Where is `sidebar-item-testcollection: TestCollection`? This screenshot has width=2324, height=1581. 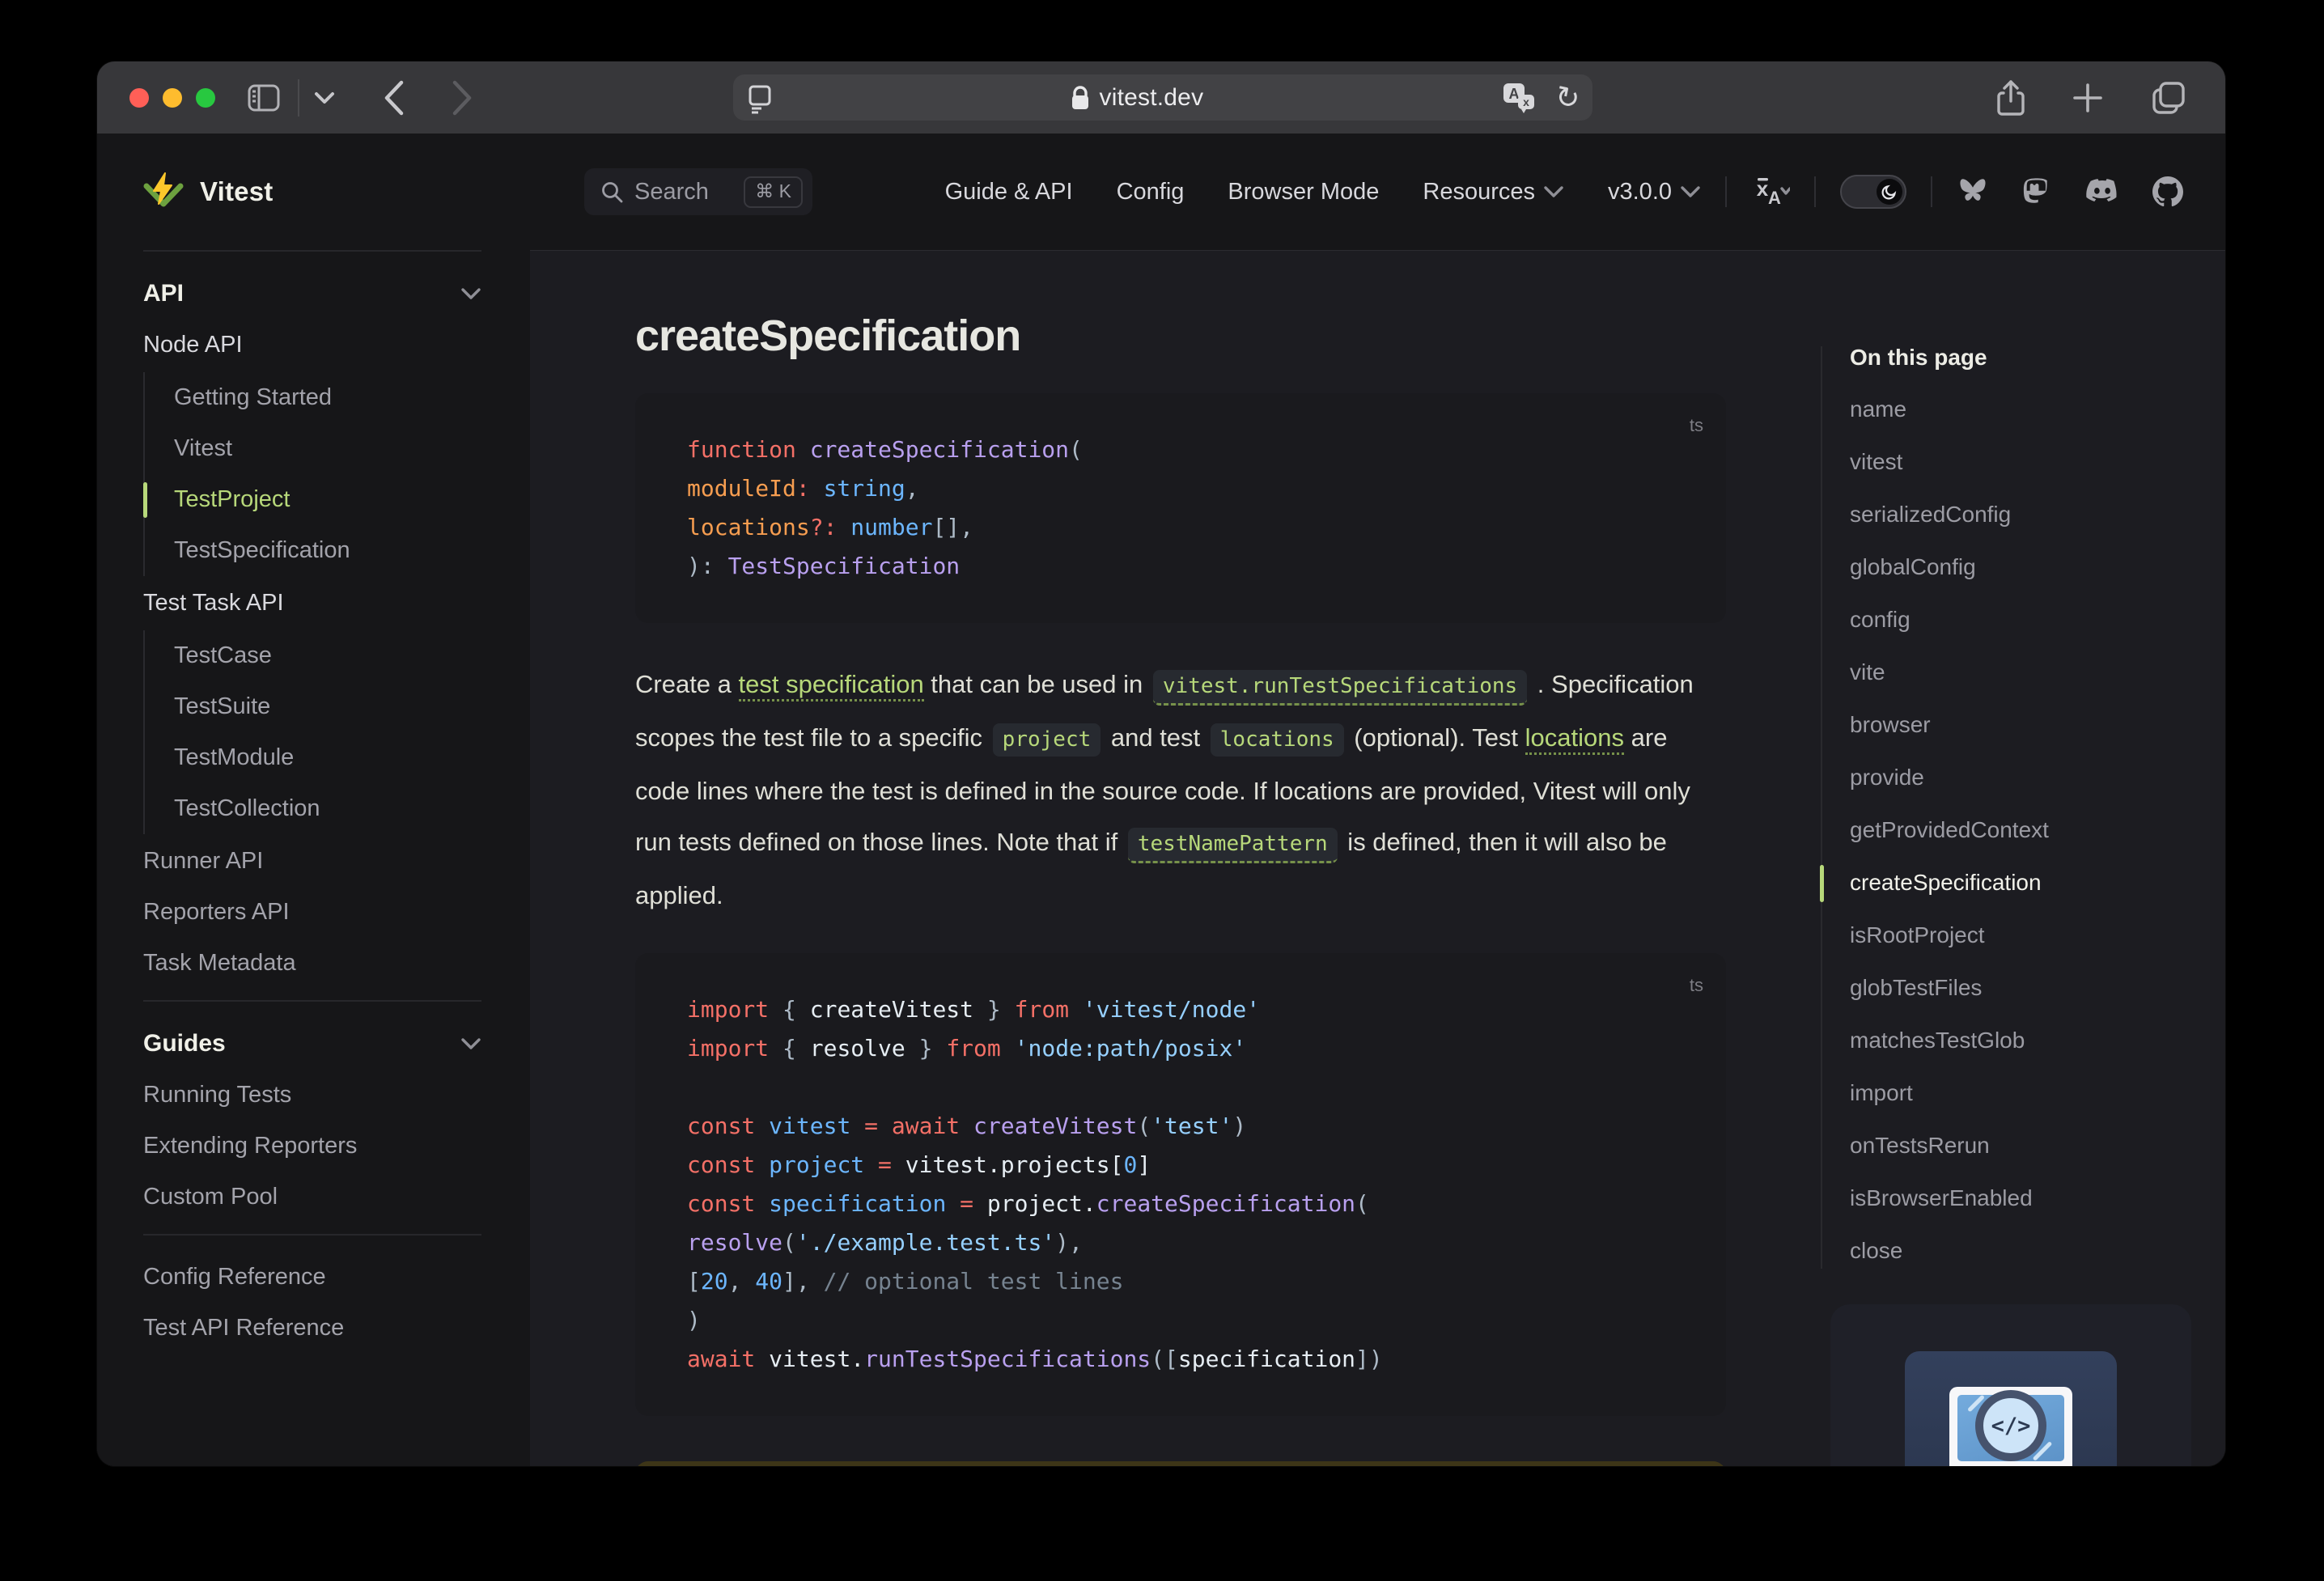
sidebar-item-testcollection: TestCollection is located at coordinates (327, 808).